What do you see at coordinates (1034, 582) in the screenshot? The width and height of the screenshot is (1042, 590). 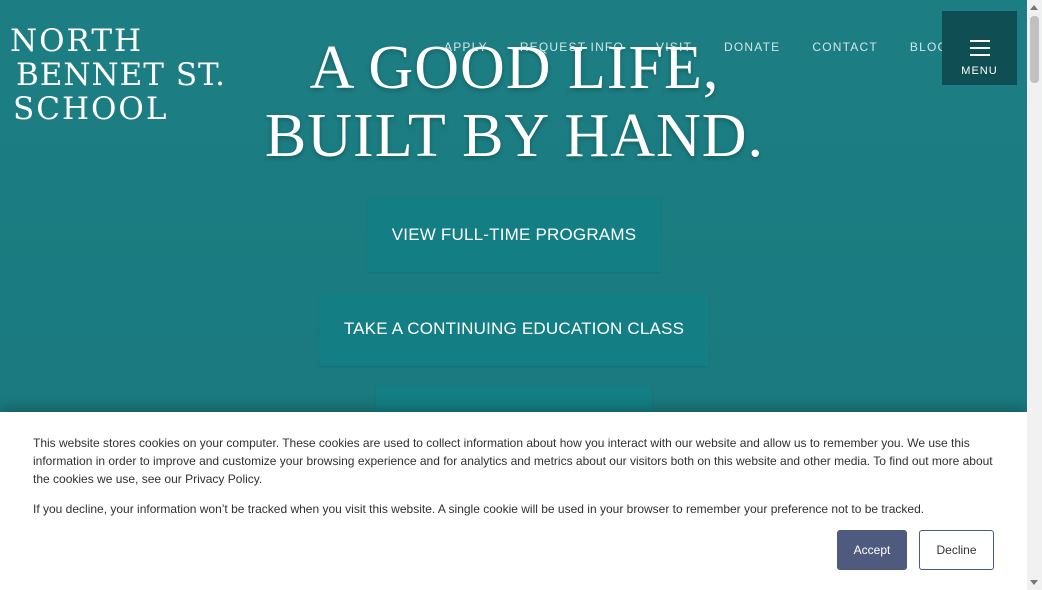 I see `scroll-down-arrow-icon` at bounding box center [1034, 582].